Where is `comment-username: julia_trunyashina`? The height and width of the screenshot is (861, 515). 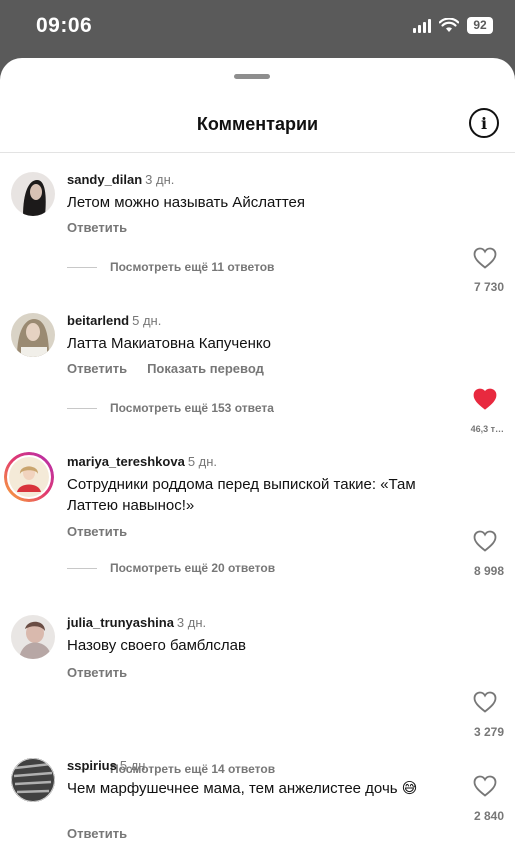 comment-username: julia_trunyashina is located at coordinates (120, 622).